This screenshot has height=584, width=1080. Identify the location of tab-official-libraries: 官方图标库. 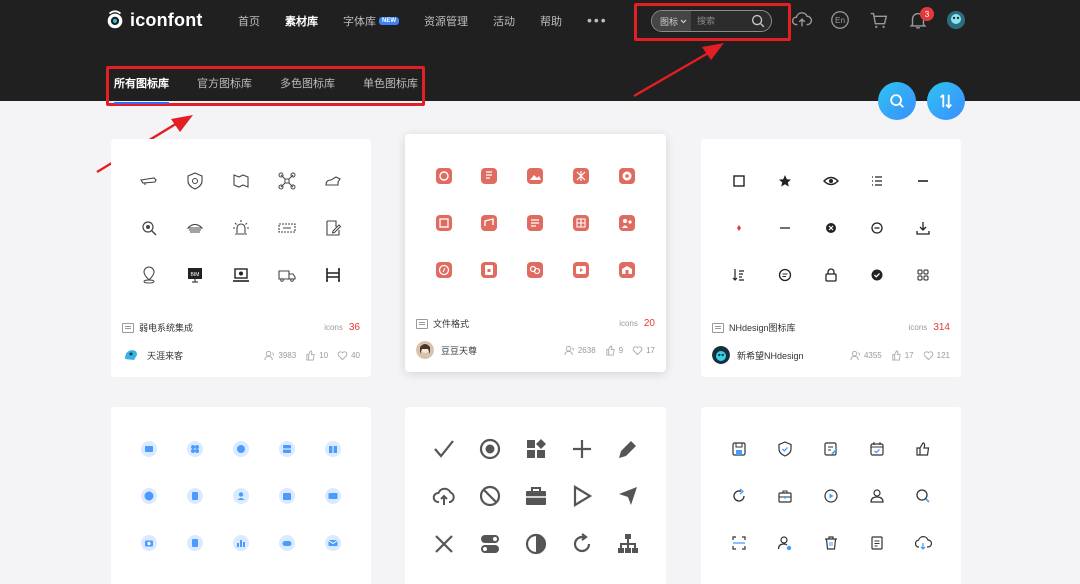
(224, 87).